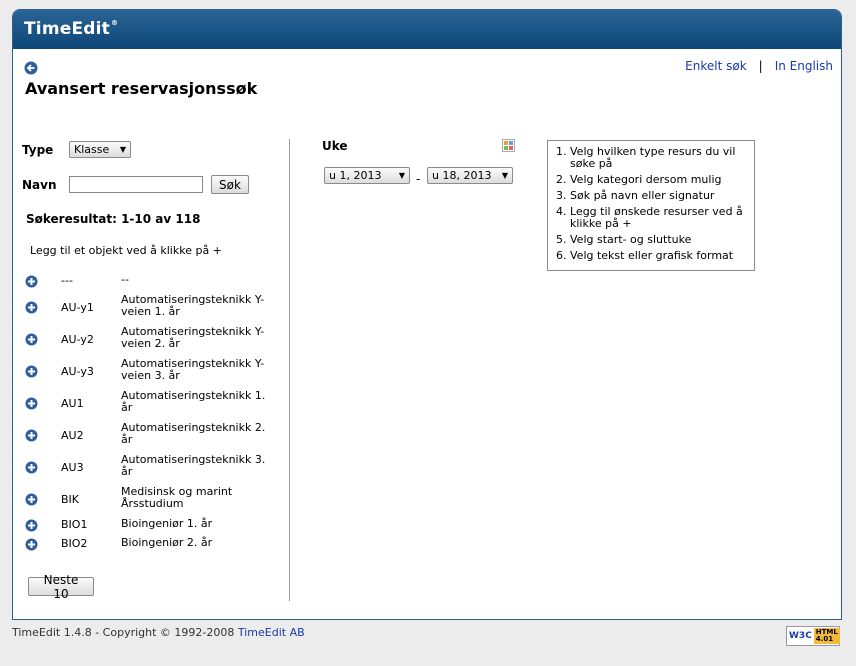  I want to click on end-week-select: u 18, 2013 ▼, so click(470, 175).